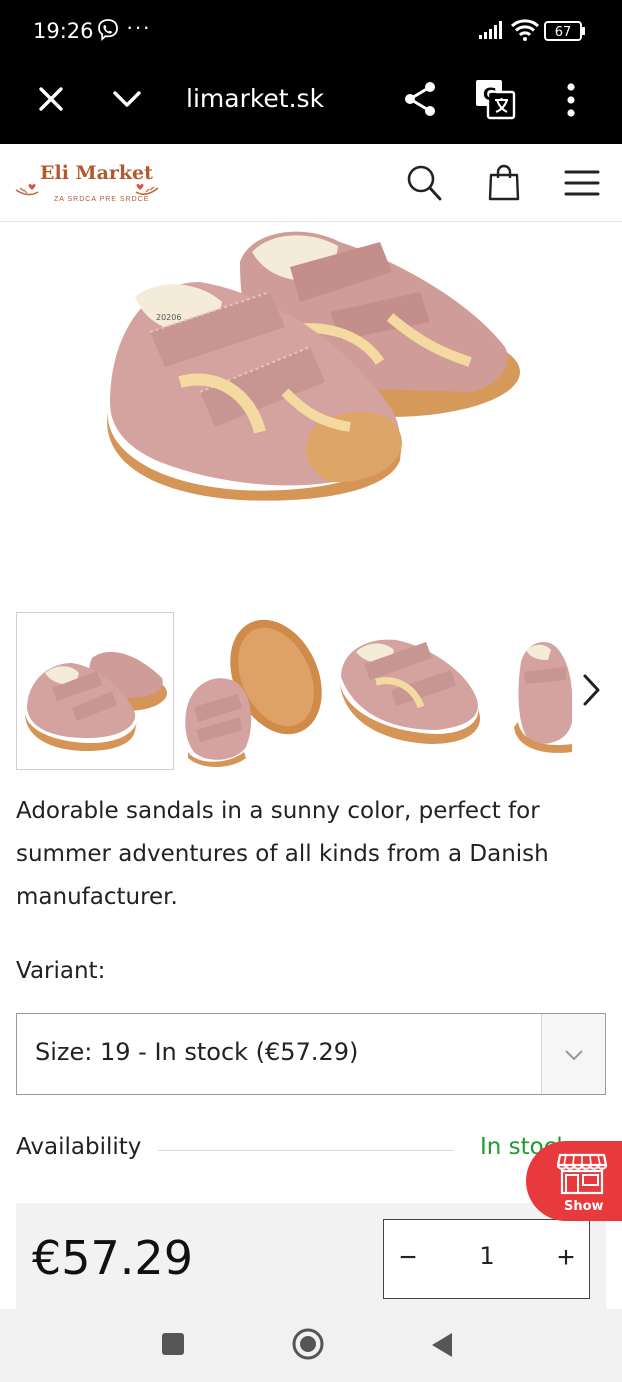 This screenshot has width=622, height=1382. What do you see at coordinates (490, 30) in the screenshot?
I see `signal-icon` at bounding box center [490, 30].